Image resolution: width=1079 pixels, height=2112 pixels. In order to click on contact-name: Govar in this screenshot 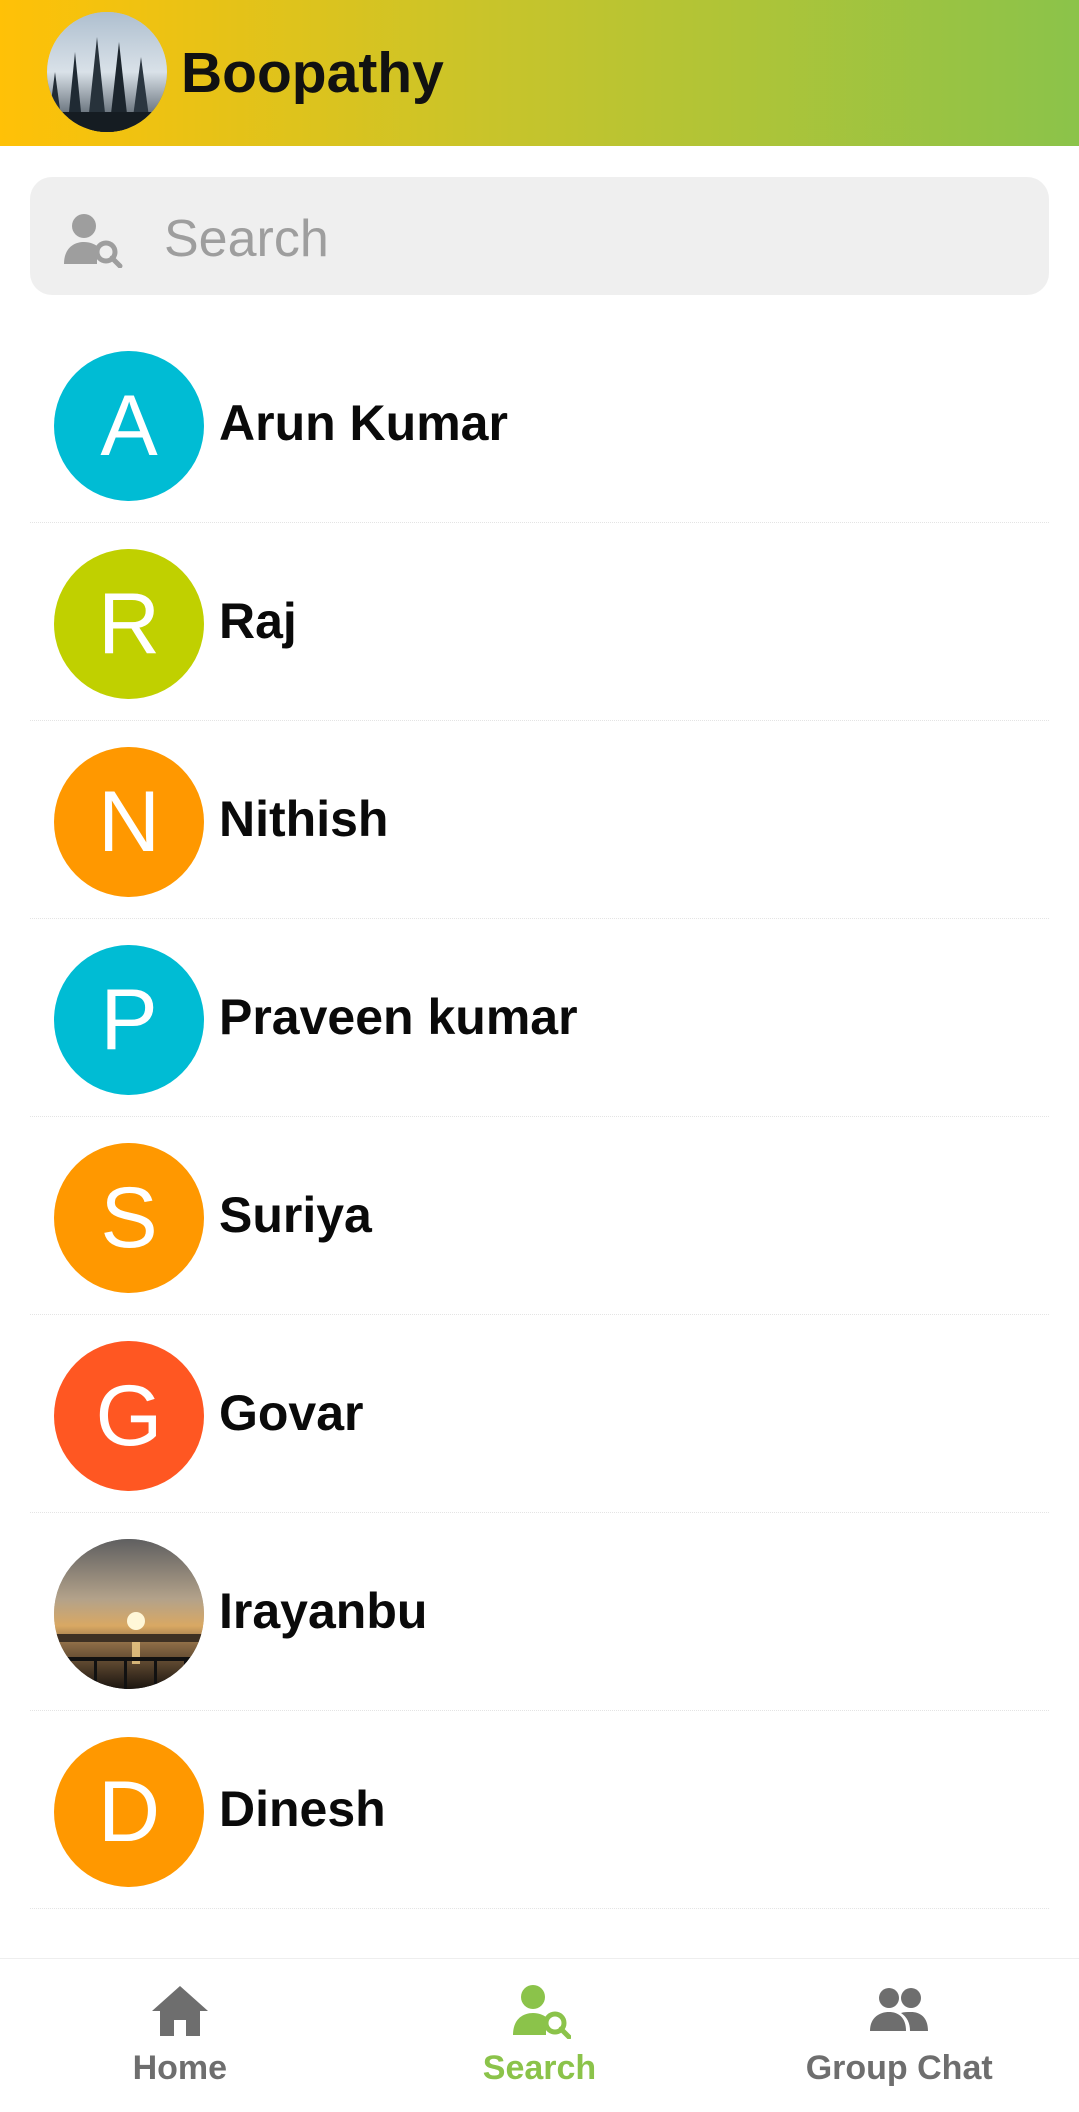, I will do `click(291, 1413)`.